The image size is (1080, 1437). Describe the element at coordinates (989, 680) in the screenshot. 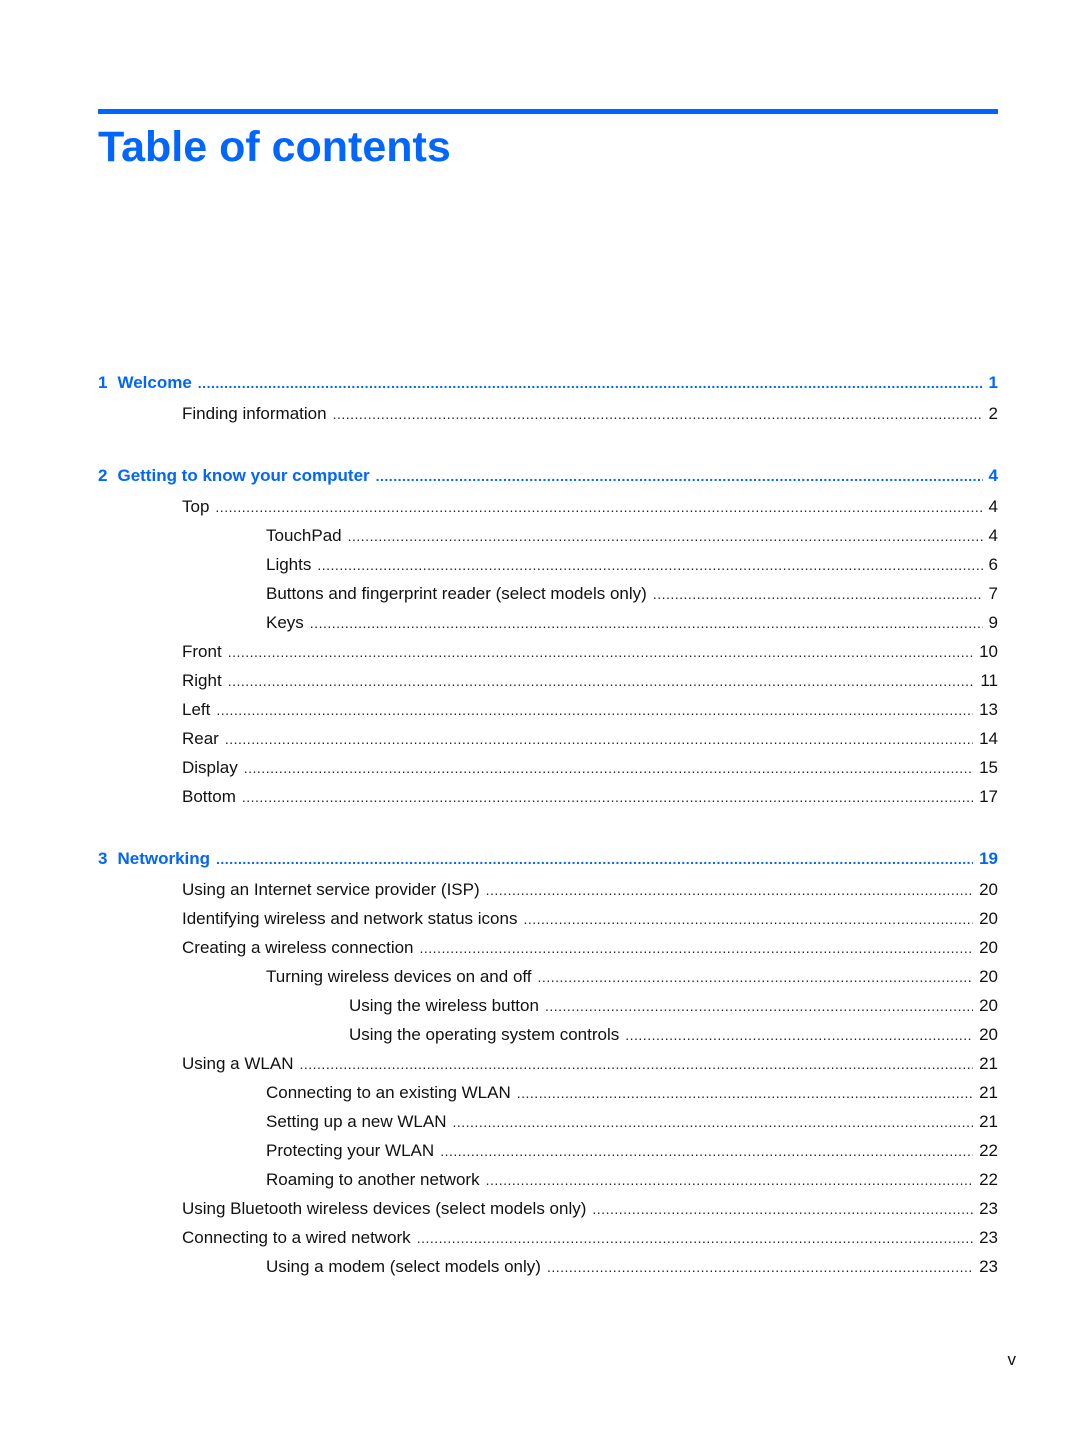

I see `toc-page-number: 11` at that location.